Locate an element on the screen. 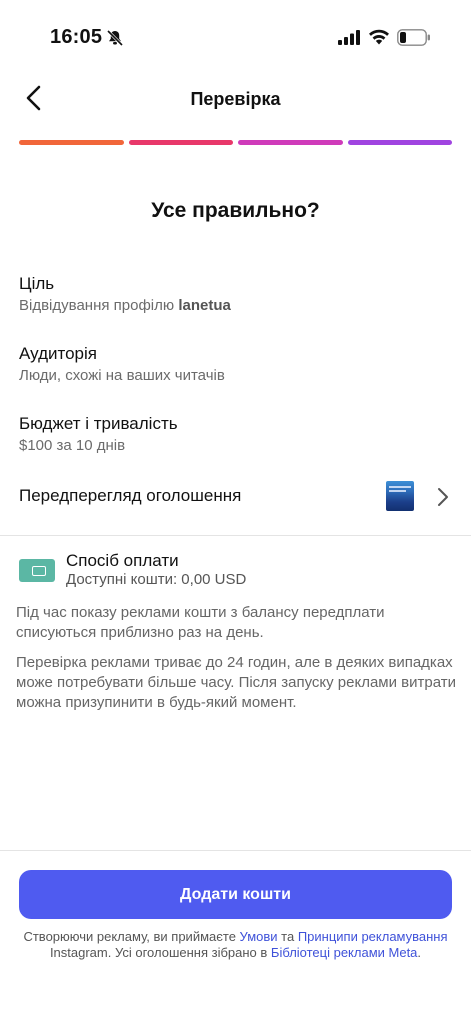 This screenshot has width=471, height=1024. audience-label: Аудиторія is located at coordinates (58, 353).